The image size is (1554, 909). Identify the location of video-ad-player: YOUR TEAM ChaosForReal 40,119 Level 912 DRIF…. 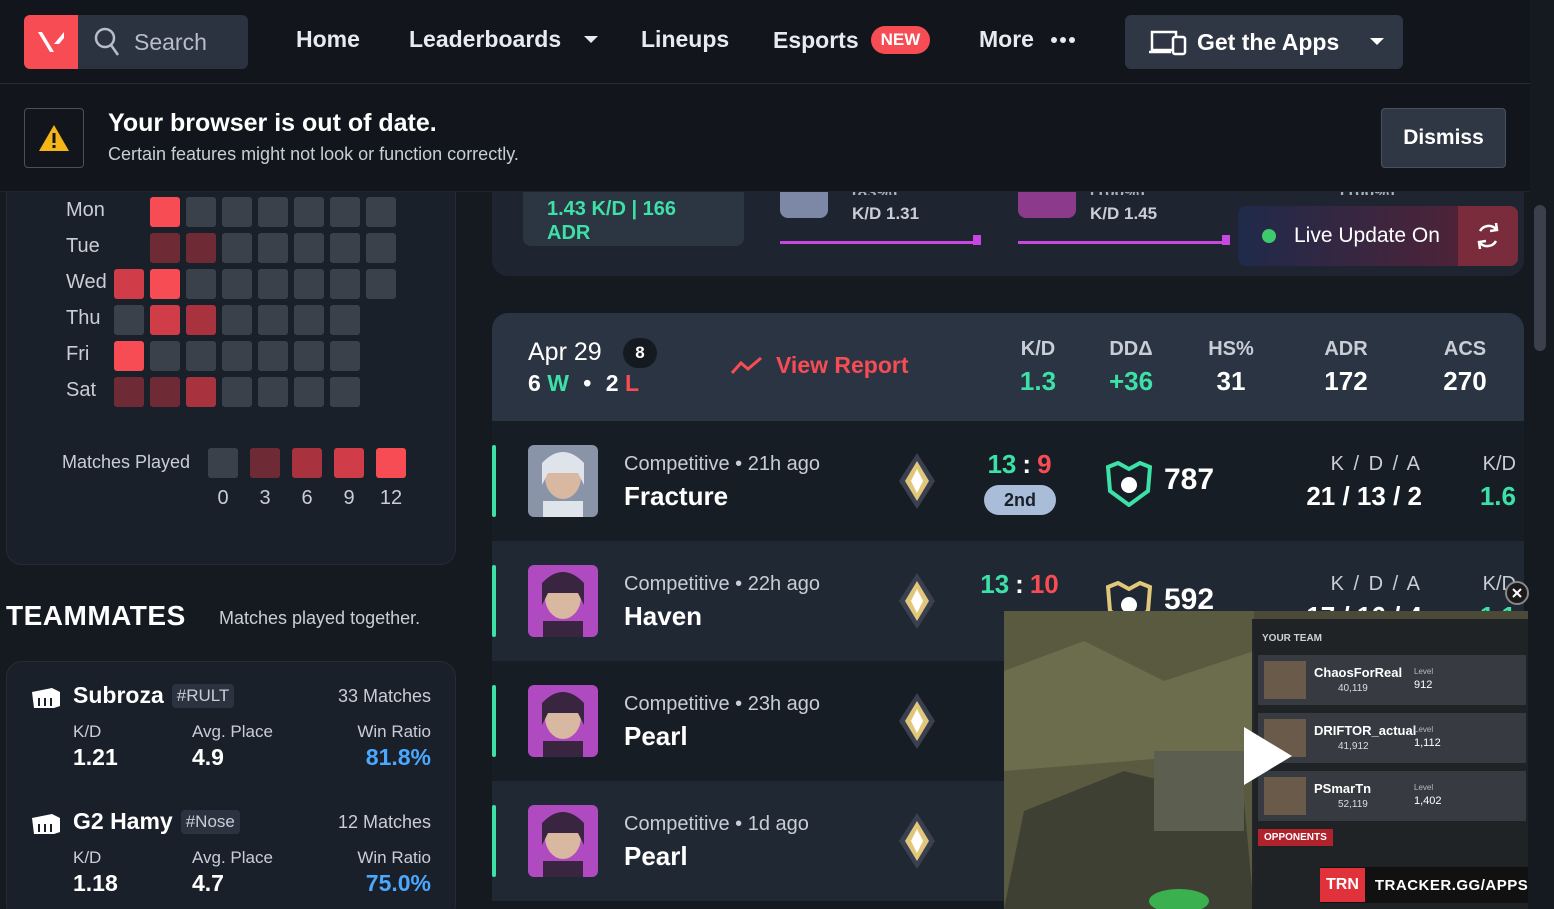
(1266, 760).